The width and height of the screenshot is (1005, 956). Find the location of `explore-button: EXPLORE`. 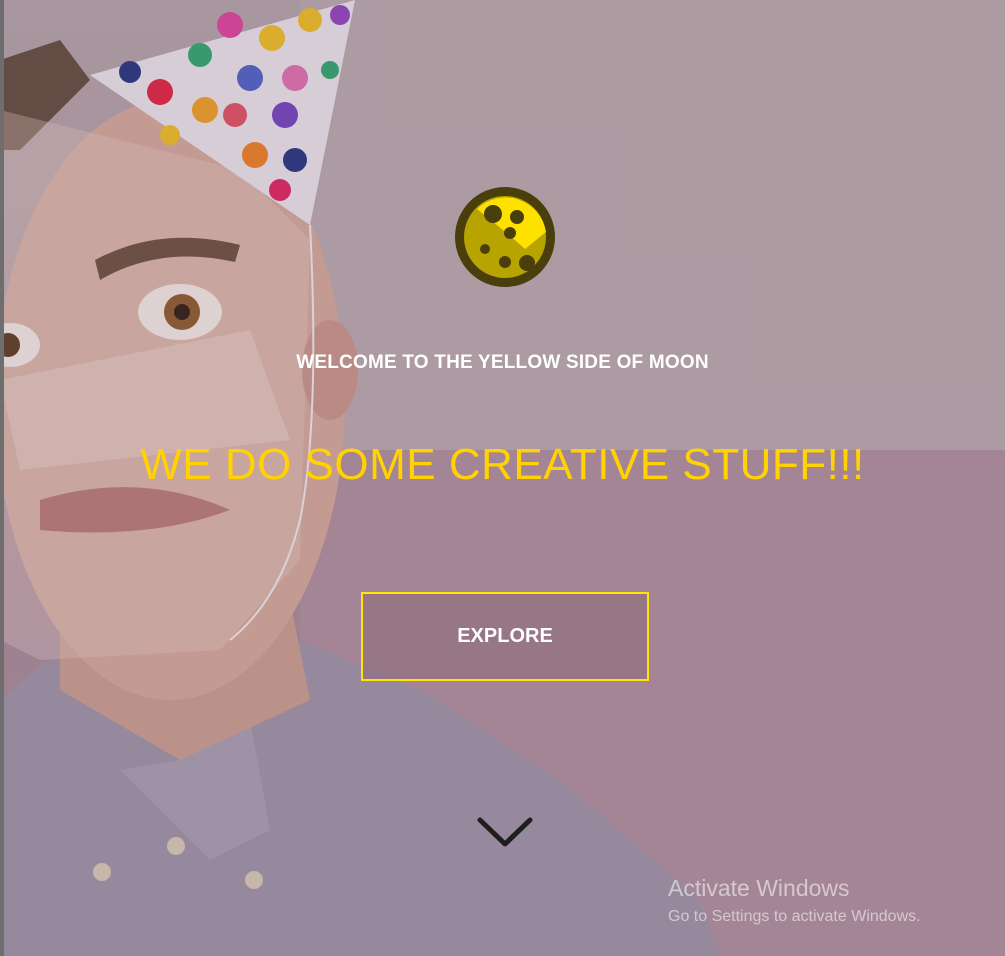

explore-button: EXPLORE is located at coordinates (505, 636).